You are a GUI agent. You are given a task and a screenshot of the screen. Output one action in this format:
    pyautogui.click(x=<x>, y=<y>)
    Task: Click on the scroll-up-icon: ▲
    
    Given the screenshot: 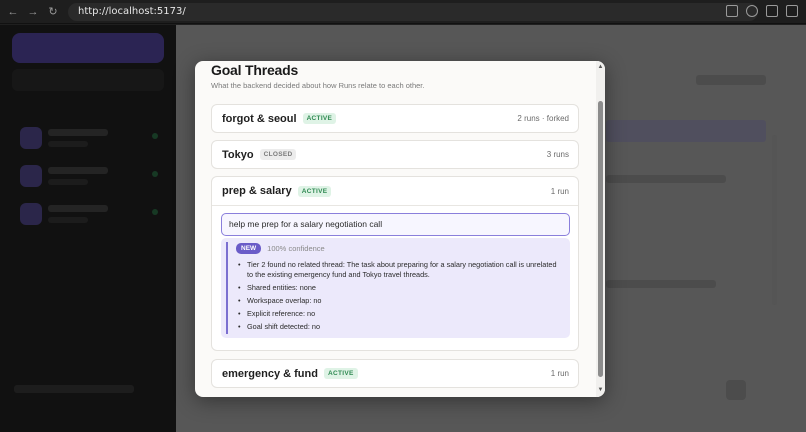 What is the action you would take?
    pyautogui.click(x=600, y=67)
    